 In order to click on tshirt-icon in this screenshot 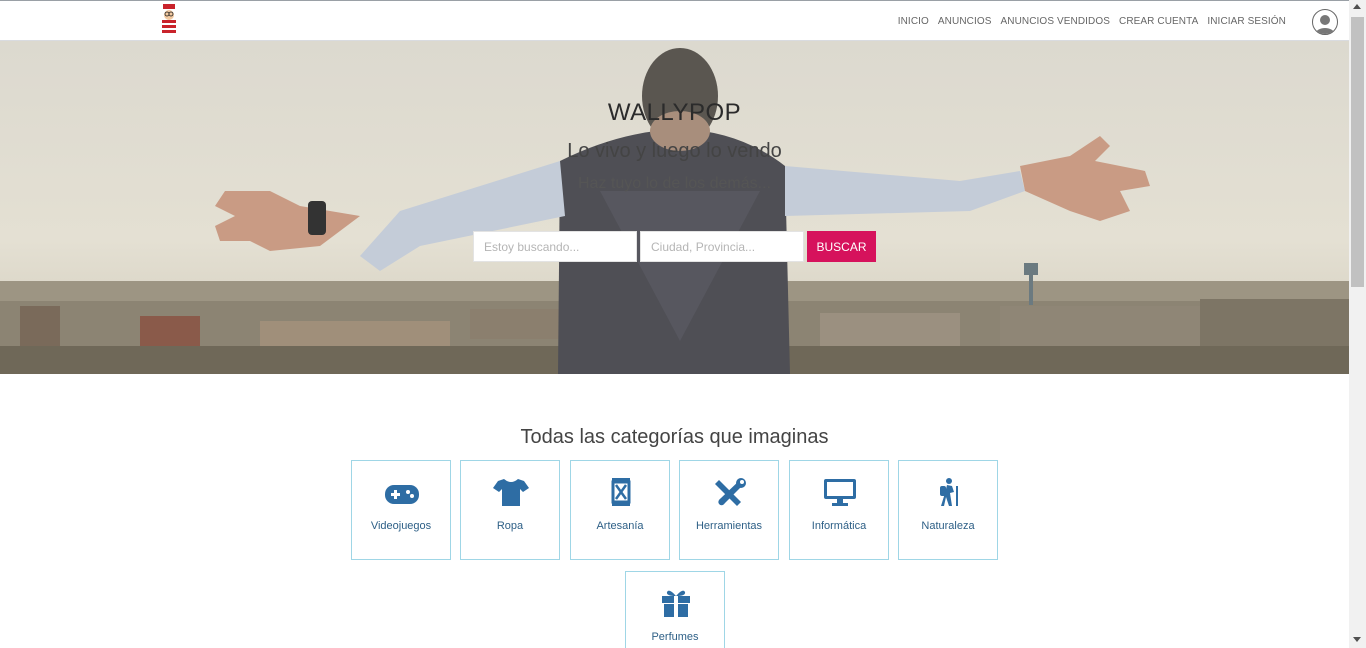, I will do `click(511, 492)`.